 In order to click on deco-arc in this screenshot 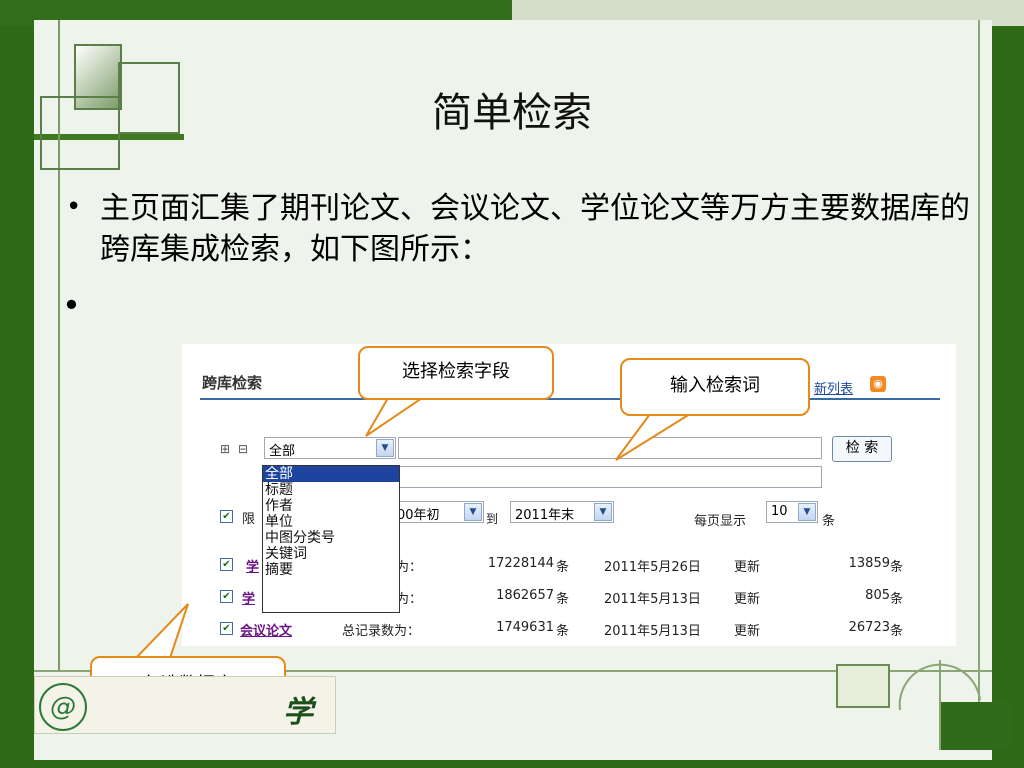, I will do `click(939, 705)`.